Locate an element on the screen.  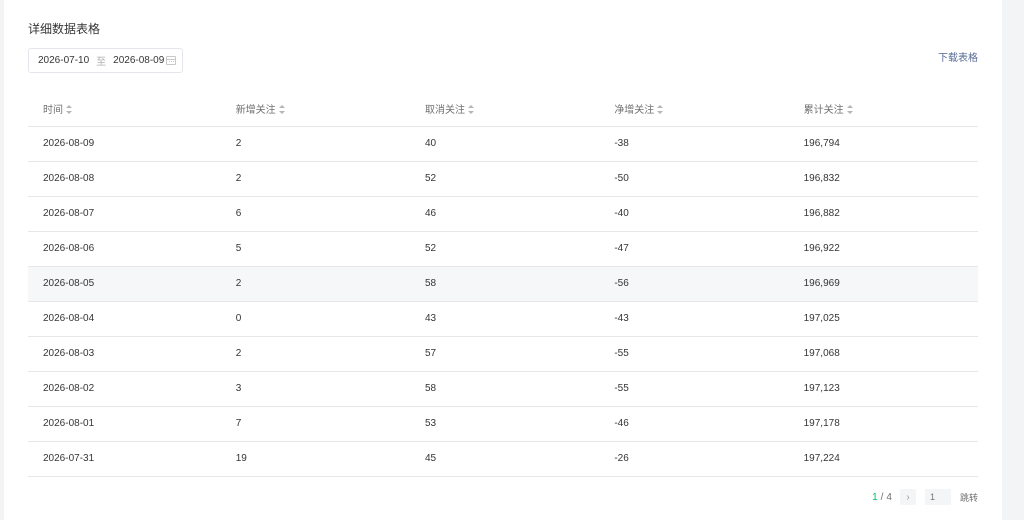
cell-total-follow: 196,882 is located at coordinates (883, 214).